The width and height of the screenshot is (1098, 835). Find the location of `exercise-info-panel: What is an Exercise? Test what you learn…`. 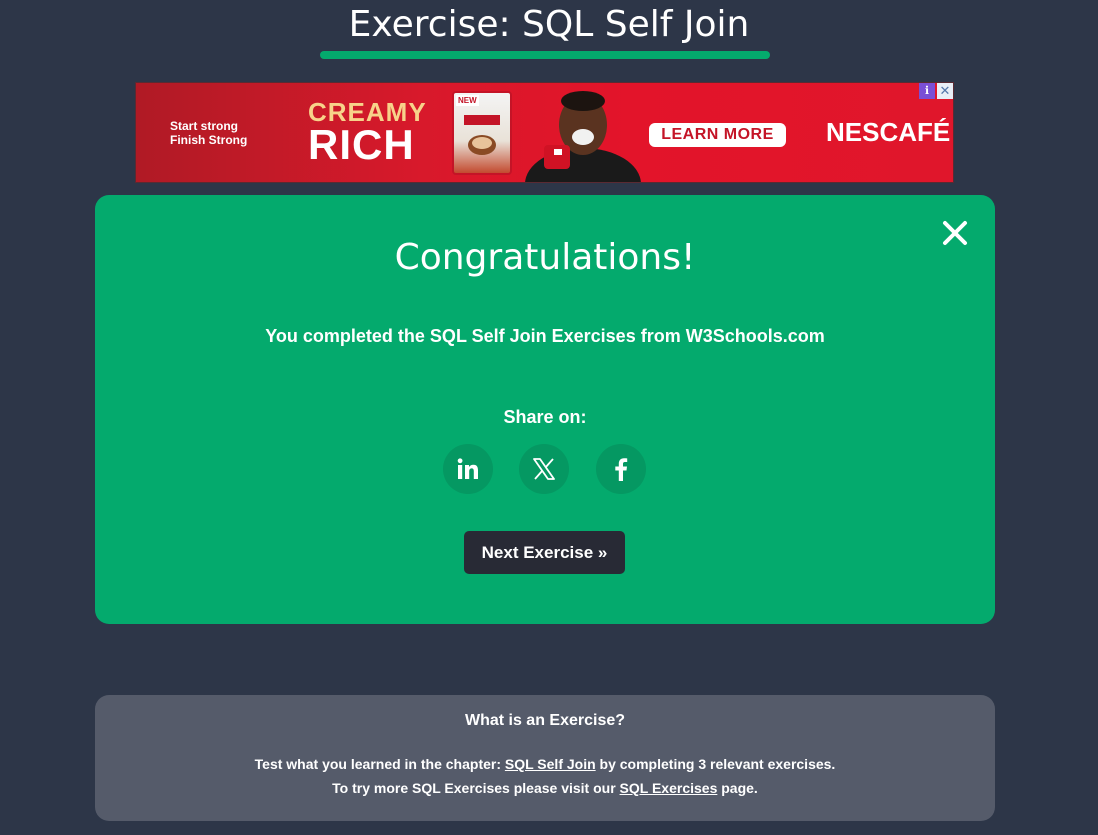

exercise-info-panel: What is an Exercise? Test what you learn… is located at coordinates (545, 758).